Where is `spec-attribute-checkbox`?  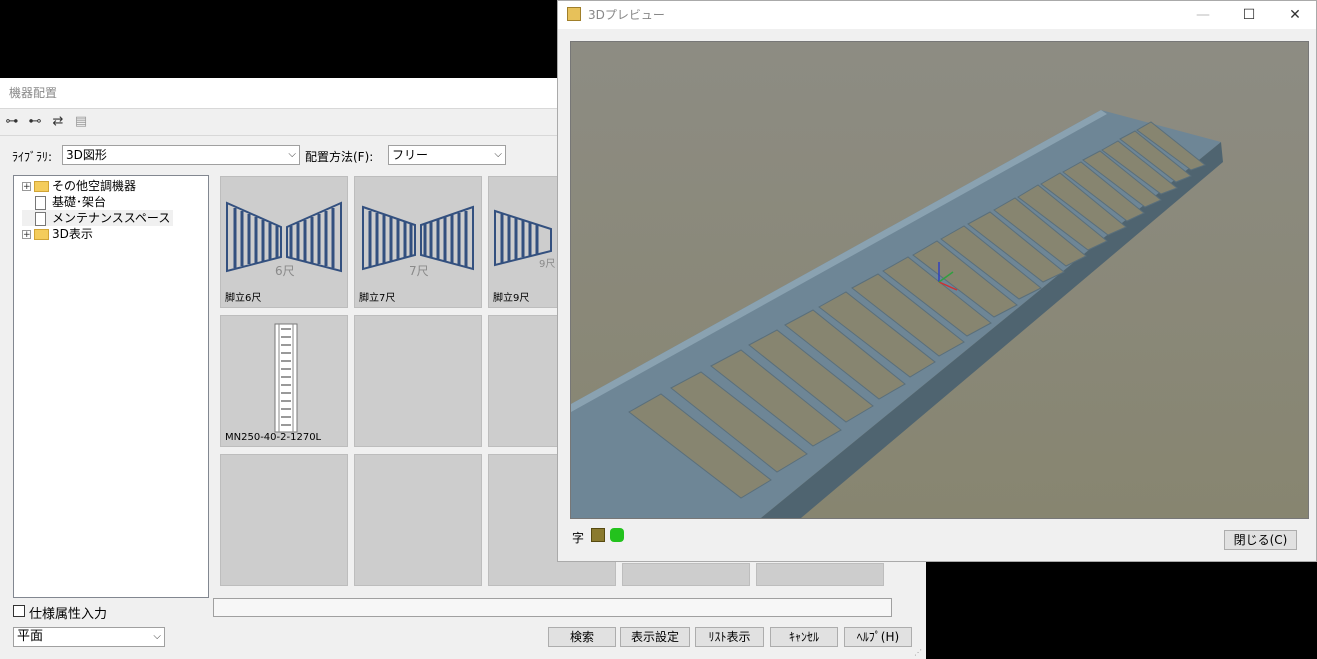
spec-attribute-checkbox is located at coordinates (19, 611).